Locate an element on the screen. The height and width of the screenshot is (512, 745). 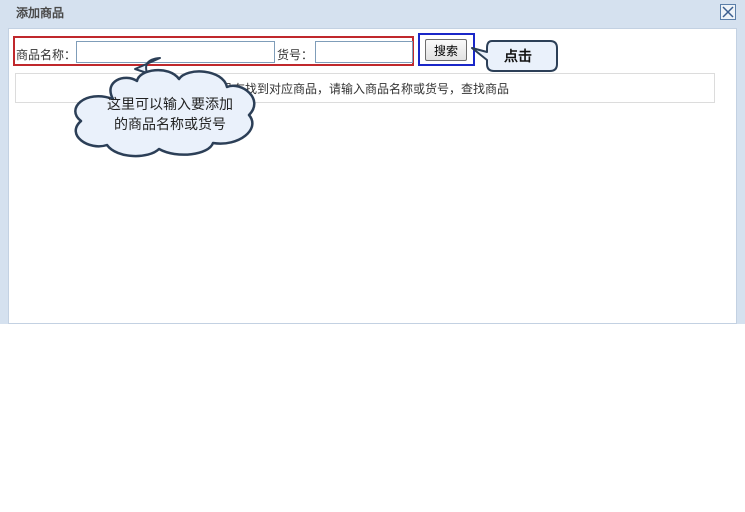
click-callout-text: 点击 is located at coordinates (518, 57).